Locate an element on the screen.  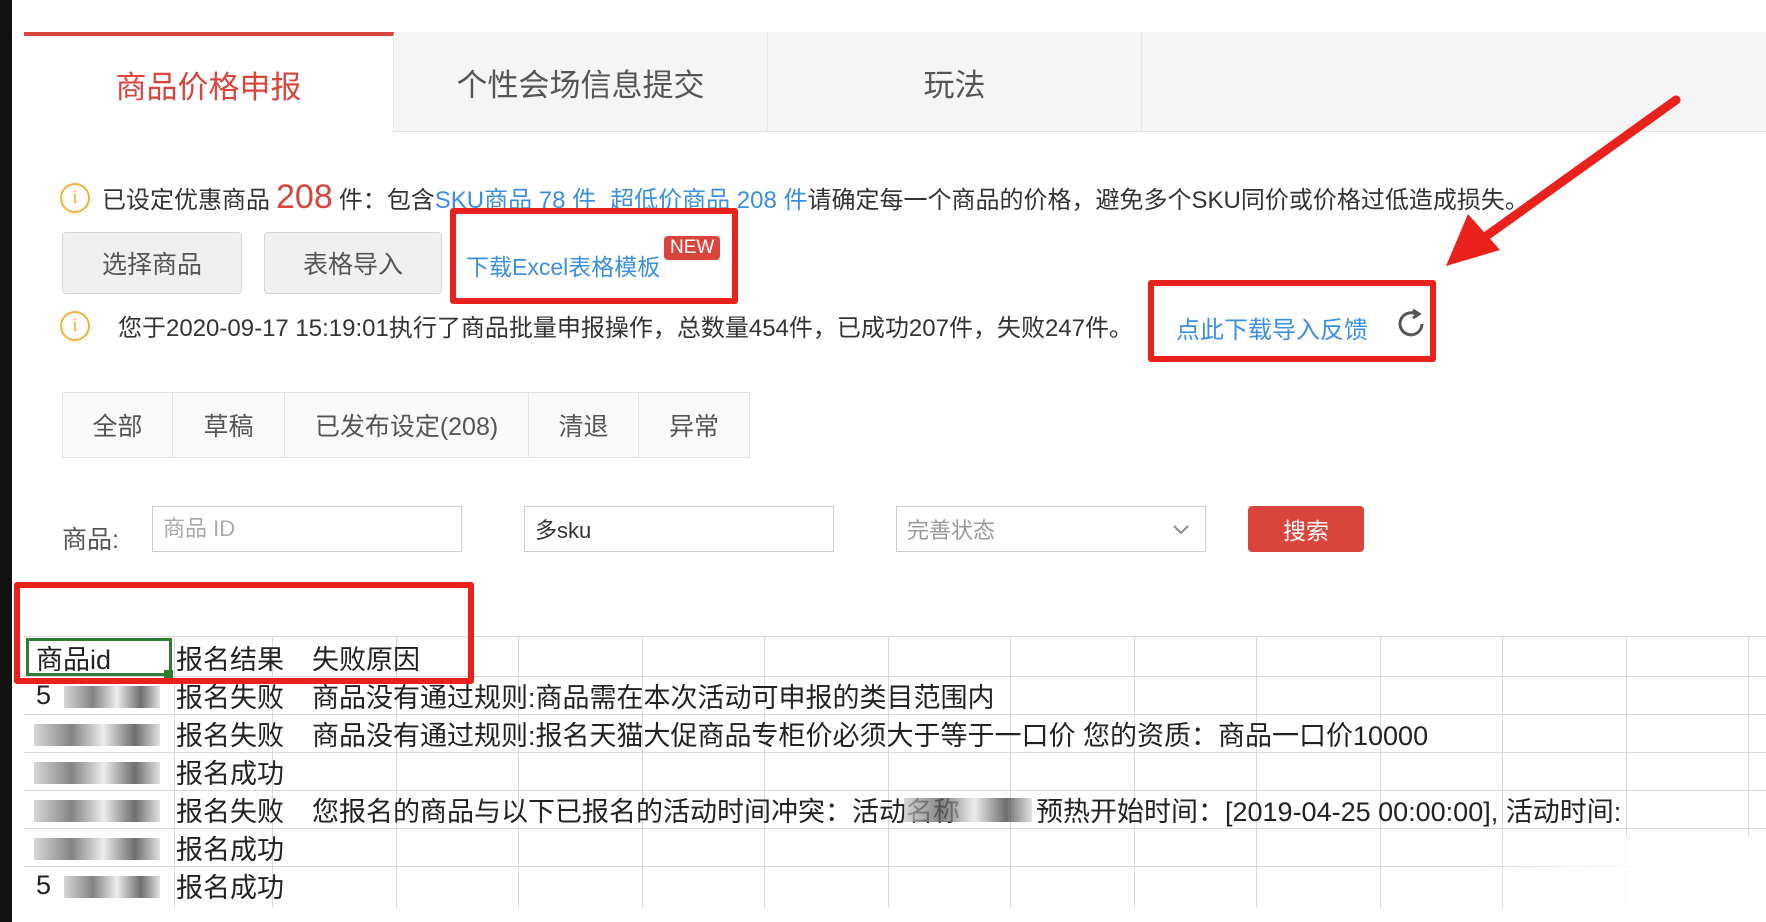
tab-venue-info: 个性会场信息提交 is located at coordinates (581, 82).